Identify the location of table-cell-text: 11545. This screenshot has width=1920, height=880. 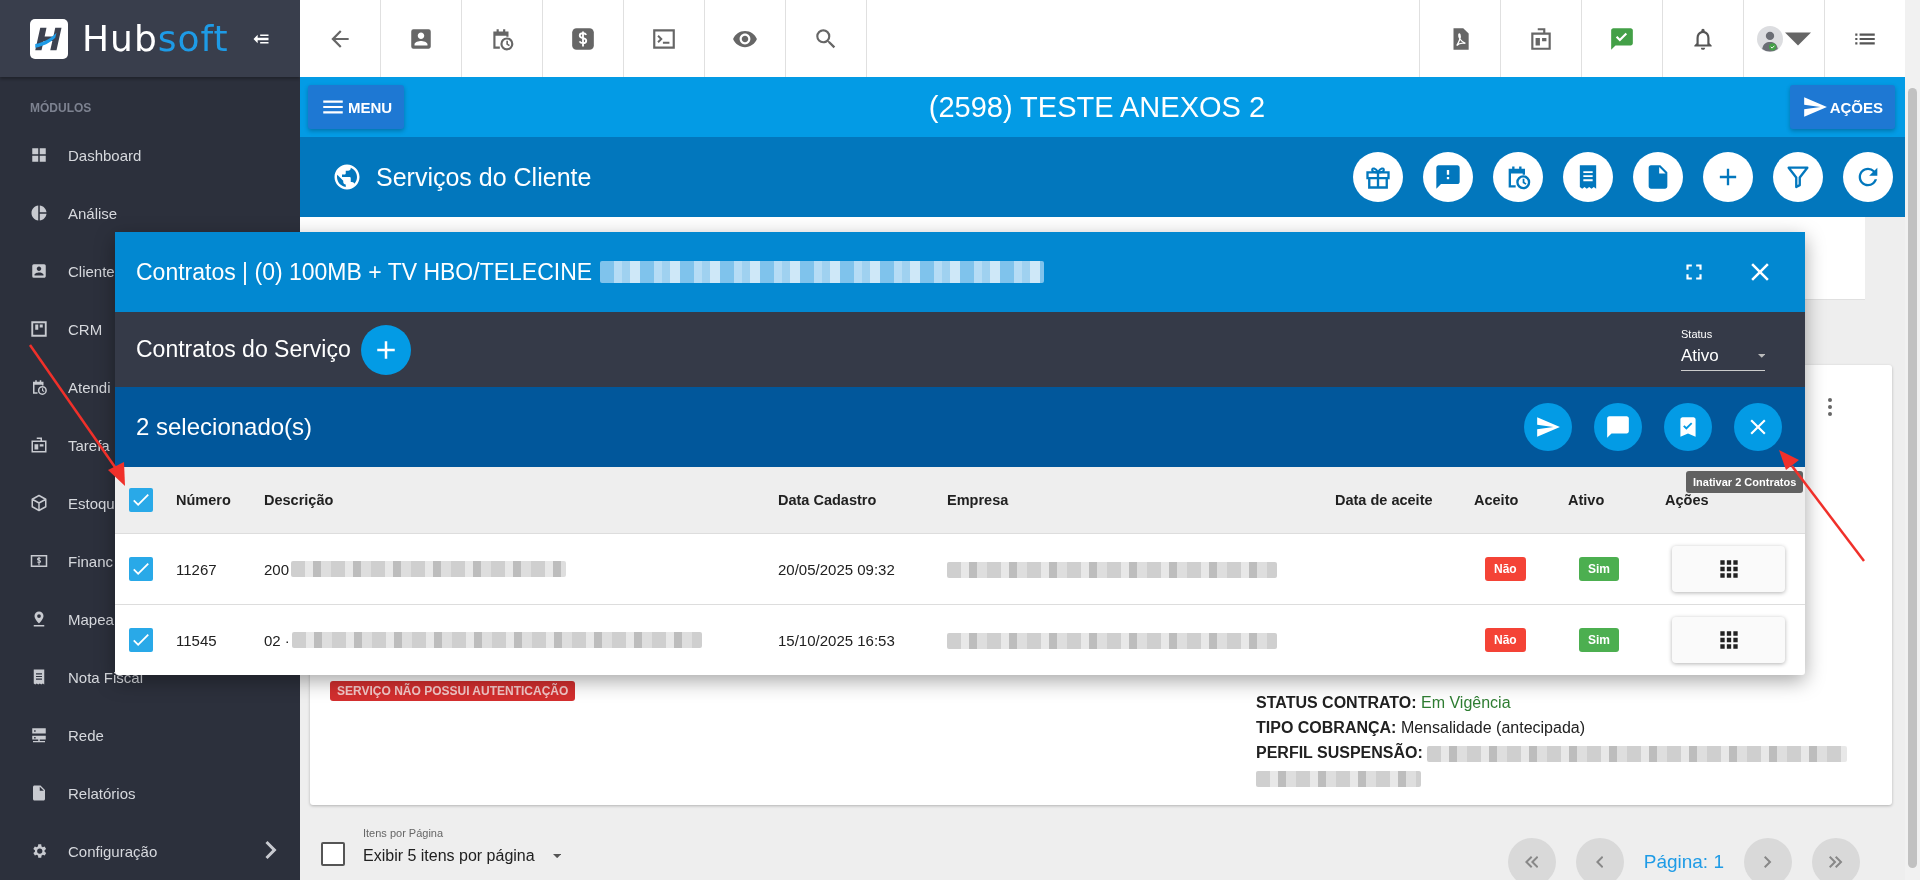
(197, 640).